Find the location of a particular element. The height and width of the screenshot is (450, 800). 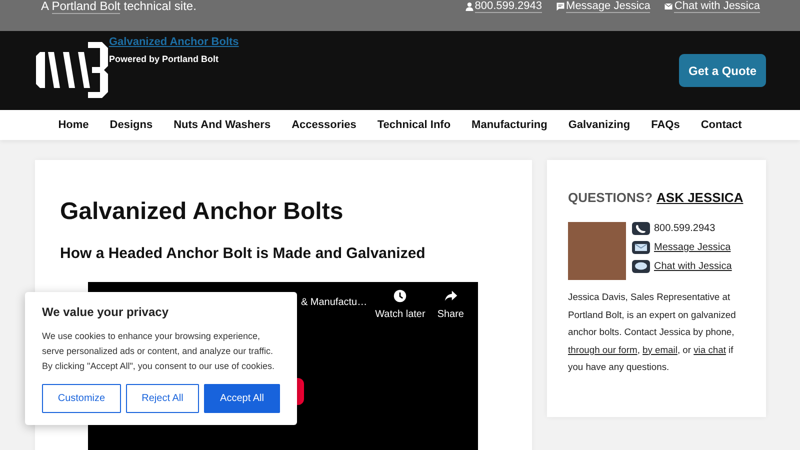

cookie-title: We value your privacy is located at coordinates (106, 312).